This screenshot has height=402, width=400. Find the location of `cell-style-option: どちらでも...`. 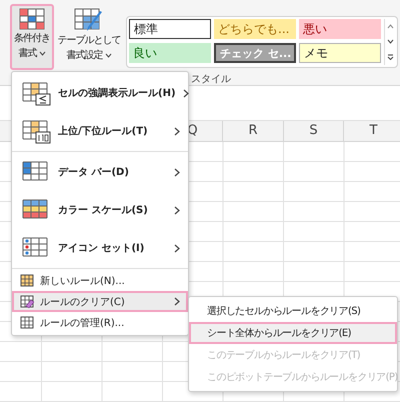

cell-style-option: どちらでも... is located at coordinates (255, 29).